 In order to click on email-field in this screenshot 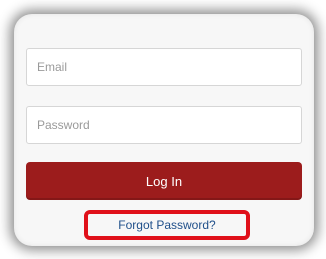, I will do `click(164, 67)`.